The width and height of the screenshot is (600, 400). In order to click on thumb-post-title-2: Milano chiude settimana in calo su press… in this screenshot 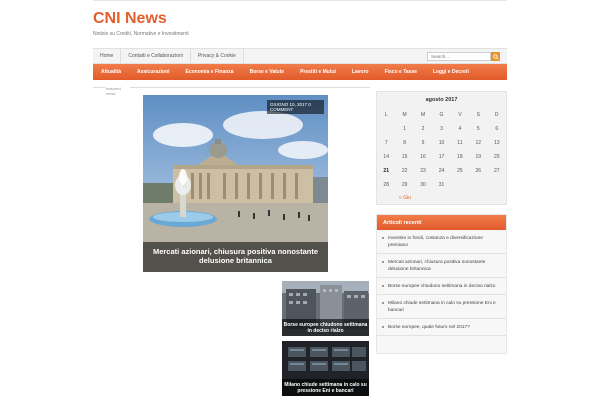, I will do `click(325, 387)`.